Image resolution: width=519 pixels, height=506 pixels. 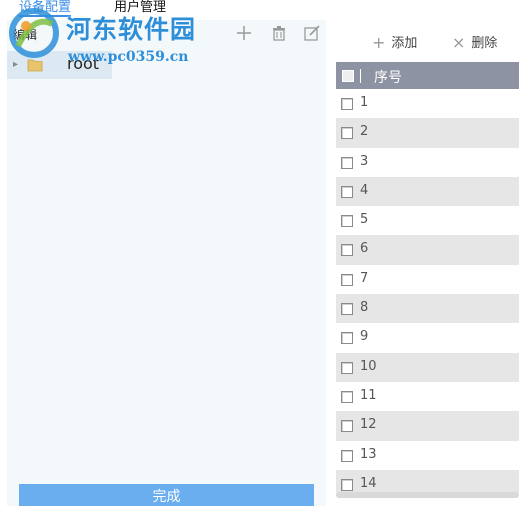 What do you see at coordinates (427, 75) in the screenshot?
I see `table-header: 序号` at bounding box center [427, 75].